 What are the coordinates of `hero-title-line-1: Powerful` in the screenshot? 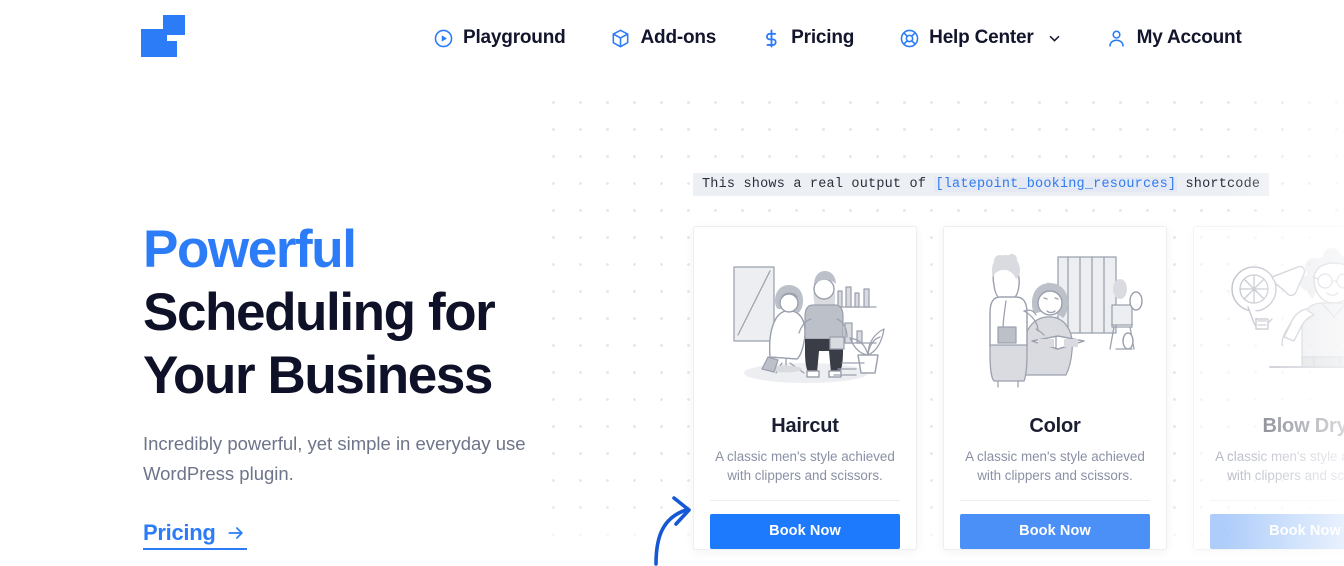 It's located at (250, 249).